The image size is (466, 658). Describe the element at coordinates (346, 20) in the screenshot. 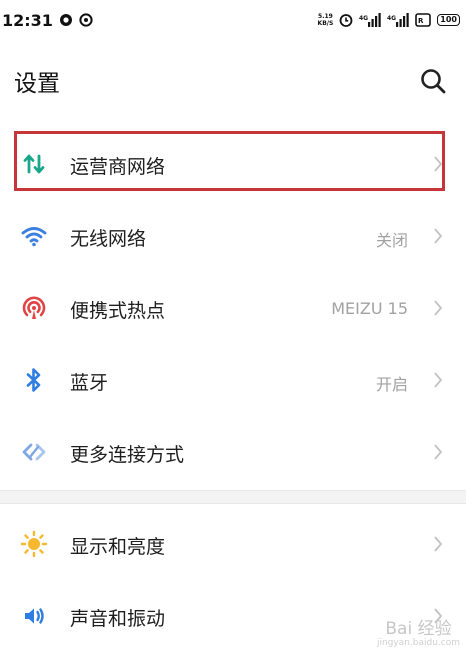

I see `alarm-icon` at that location.